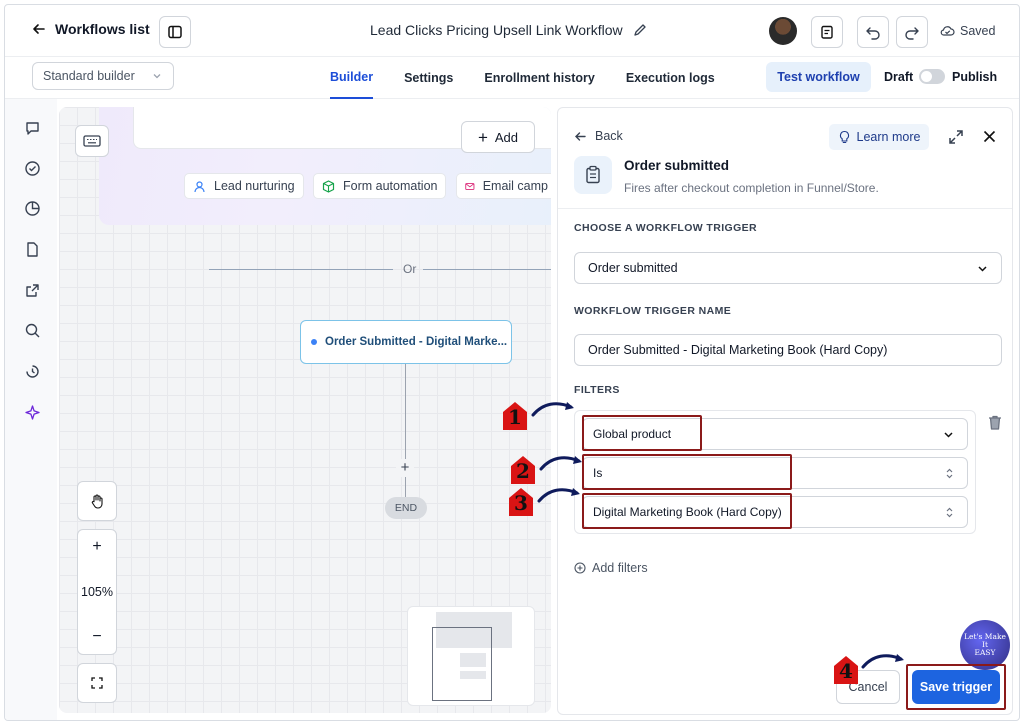  I want to click on brand-logo: Let's Make It EASY, so click(985, 645).